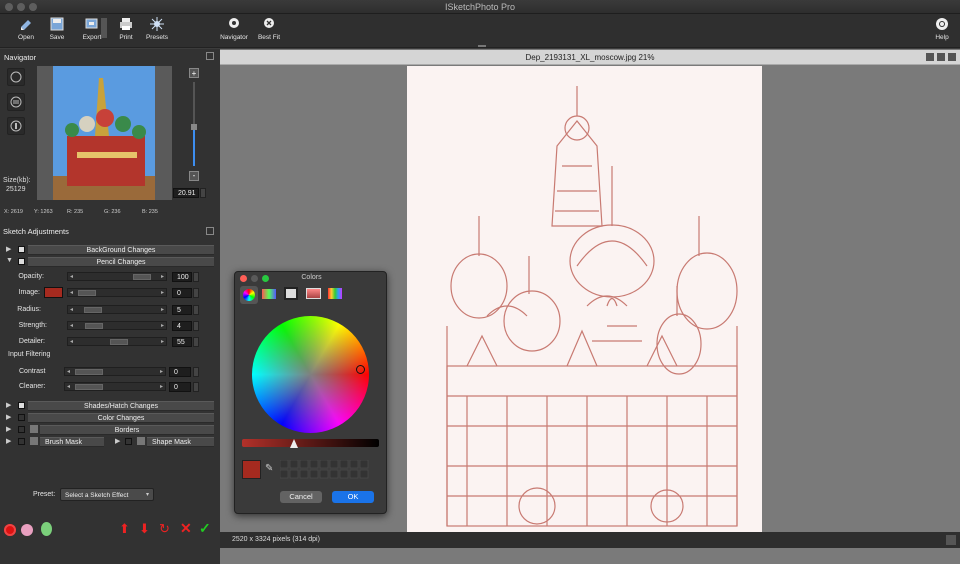  Describe the element at coordinates (8, 429) in the screenshot. I see `expand-borders-icon: ▶` at that location.